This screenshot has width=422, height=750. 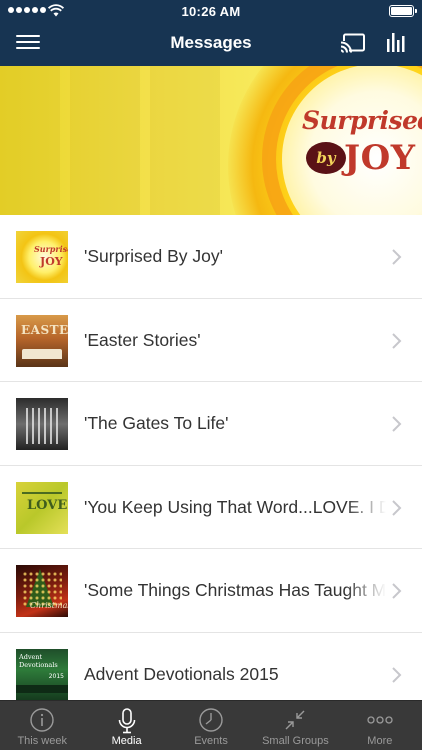 What do you see at coordinates (380, 720) in the screenshot?
I see `more-dots-icon` at bounding box center [380, 720].